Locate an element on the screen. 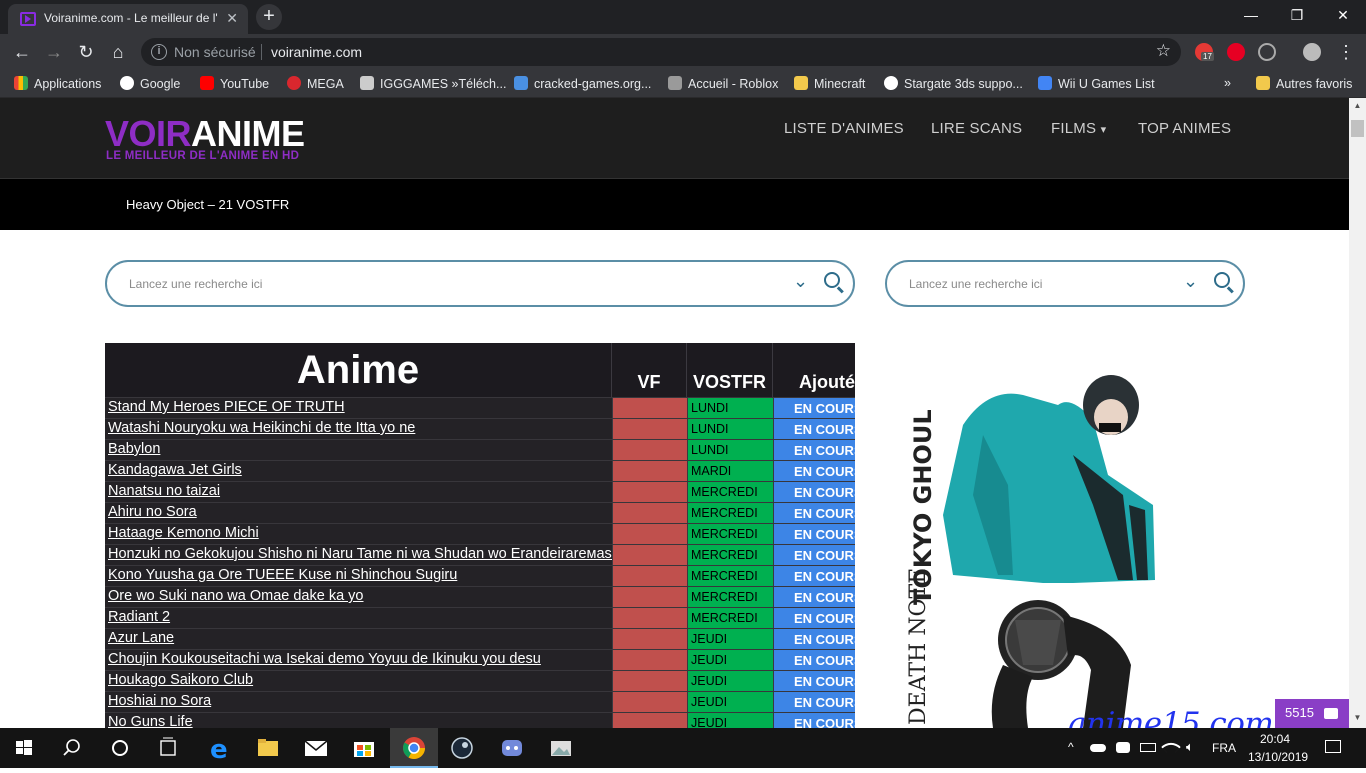 This screenshot has height=773, width=1366. discord-tray-icon is located at coordinates (1123, 747).